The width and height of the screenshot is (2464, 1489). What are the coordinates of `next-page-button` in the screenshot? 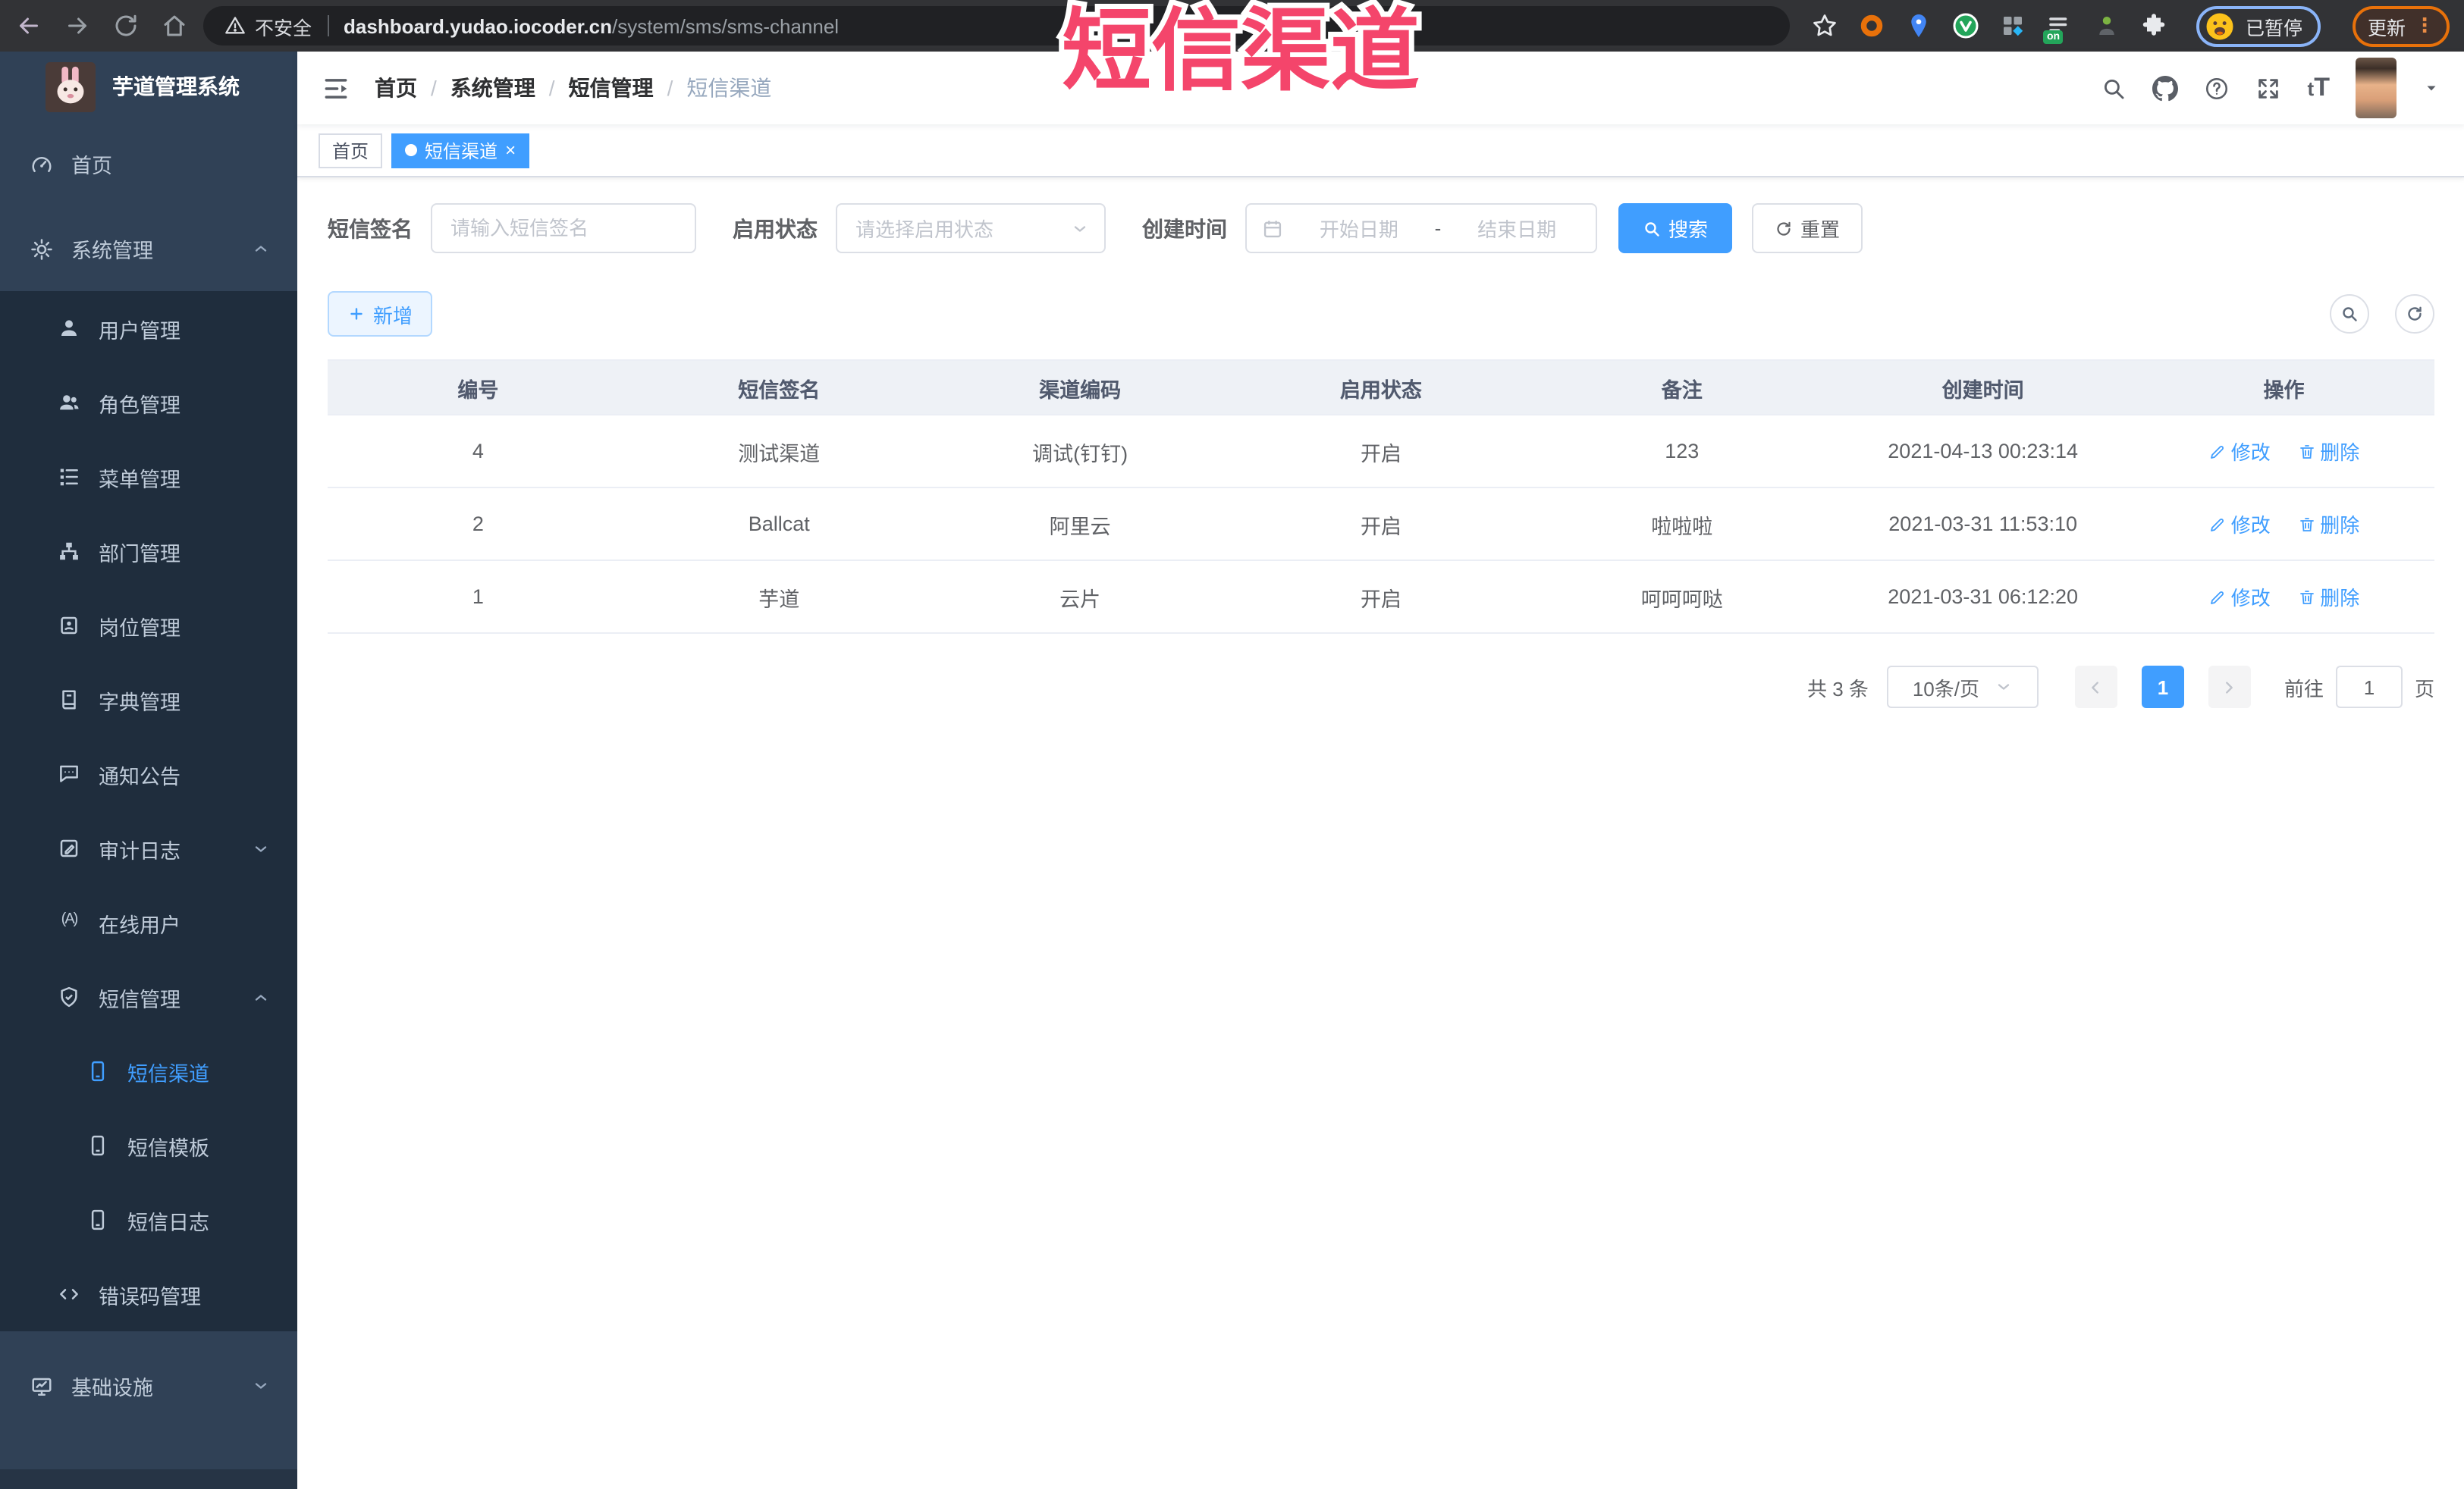 It's located at (2229, 687).